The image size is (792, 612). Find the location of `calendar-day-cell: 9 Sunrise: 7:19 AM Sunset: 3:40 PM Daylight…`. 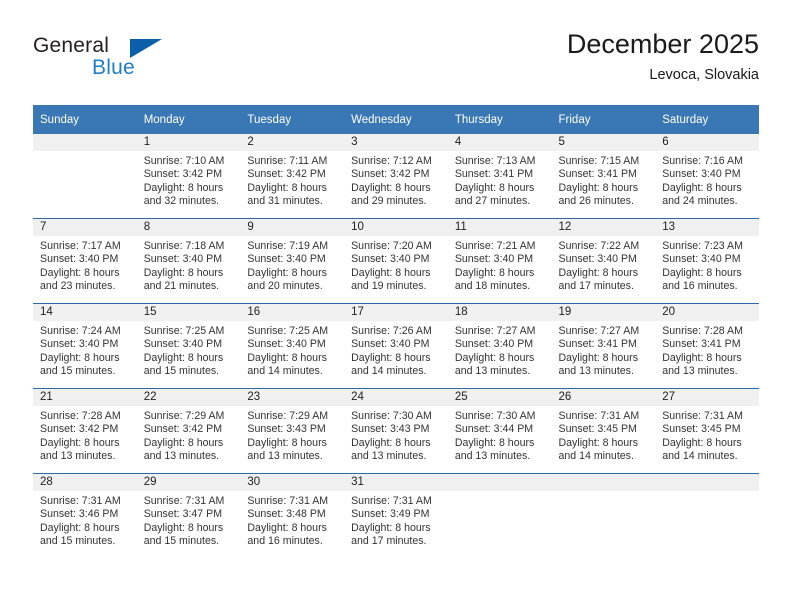

calendar-day-cell: 9 Sunrise: 7:19 AM Sunset: 3:40 PM Daylight… is located at coordinates (292, 261).